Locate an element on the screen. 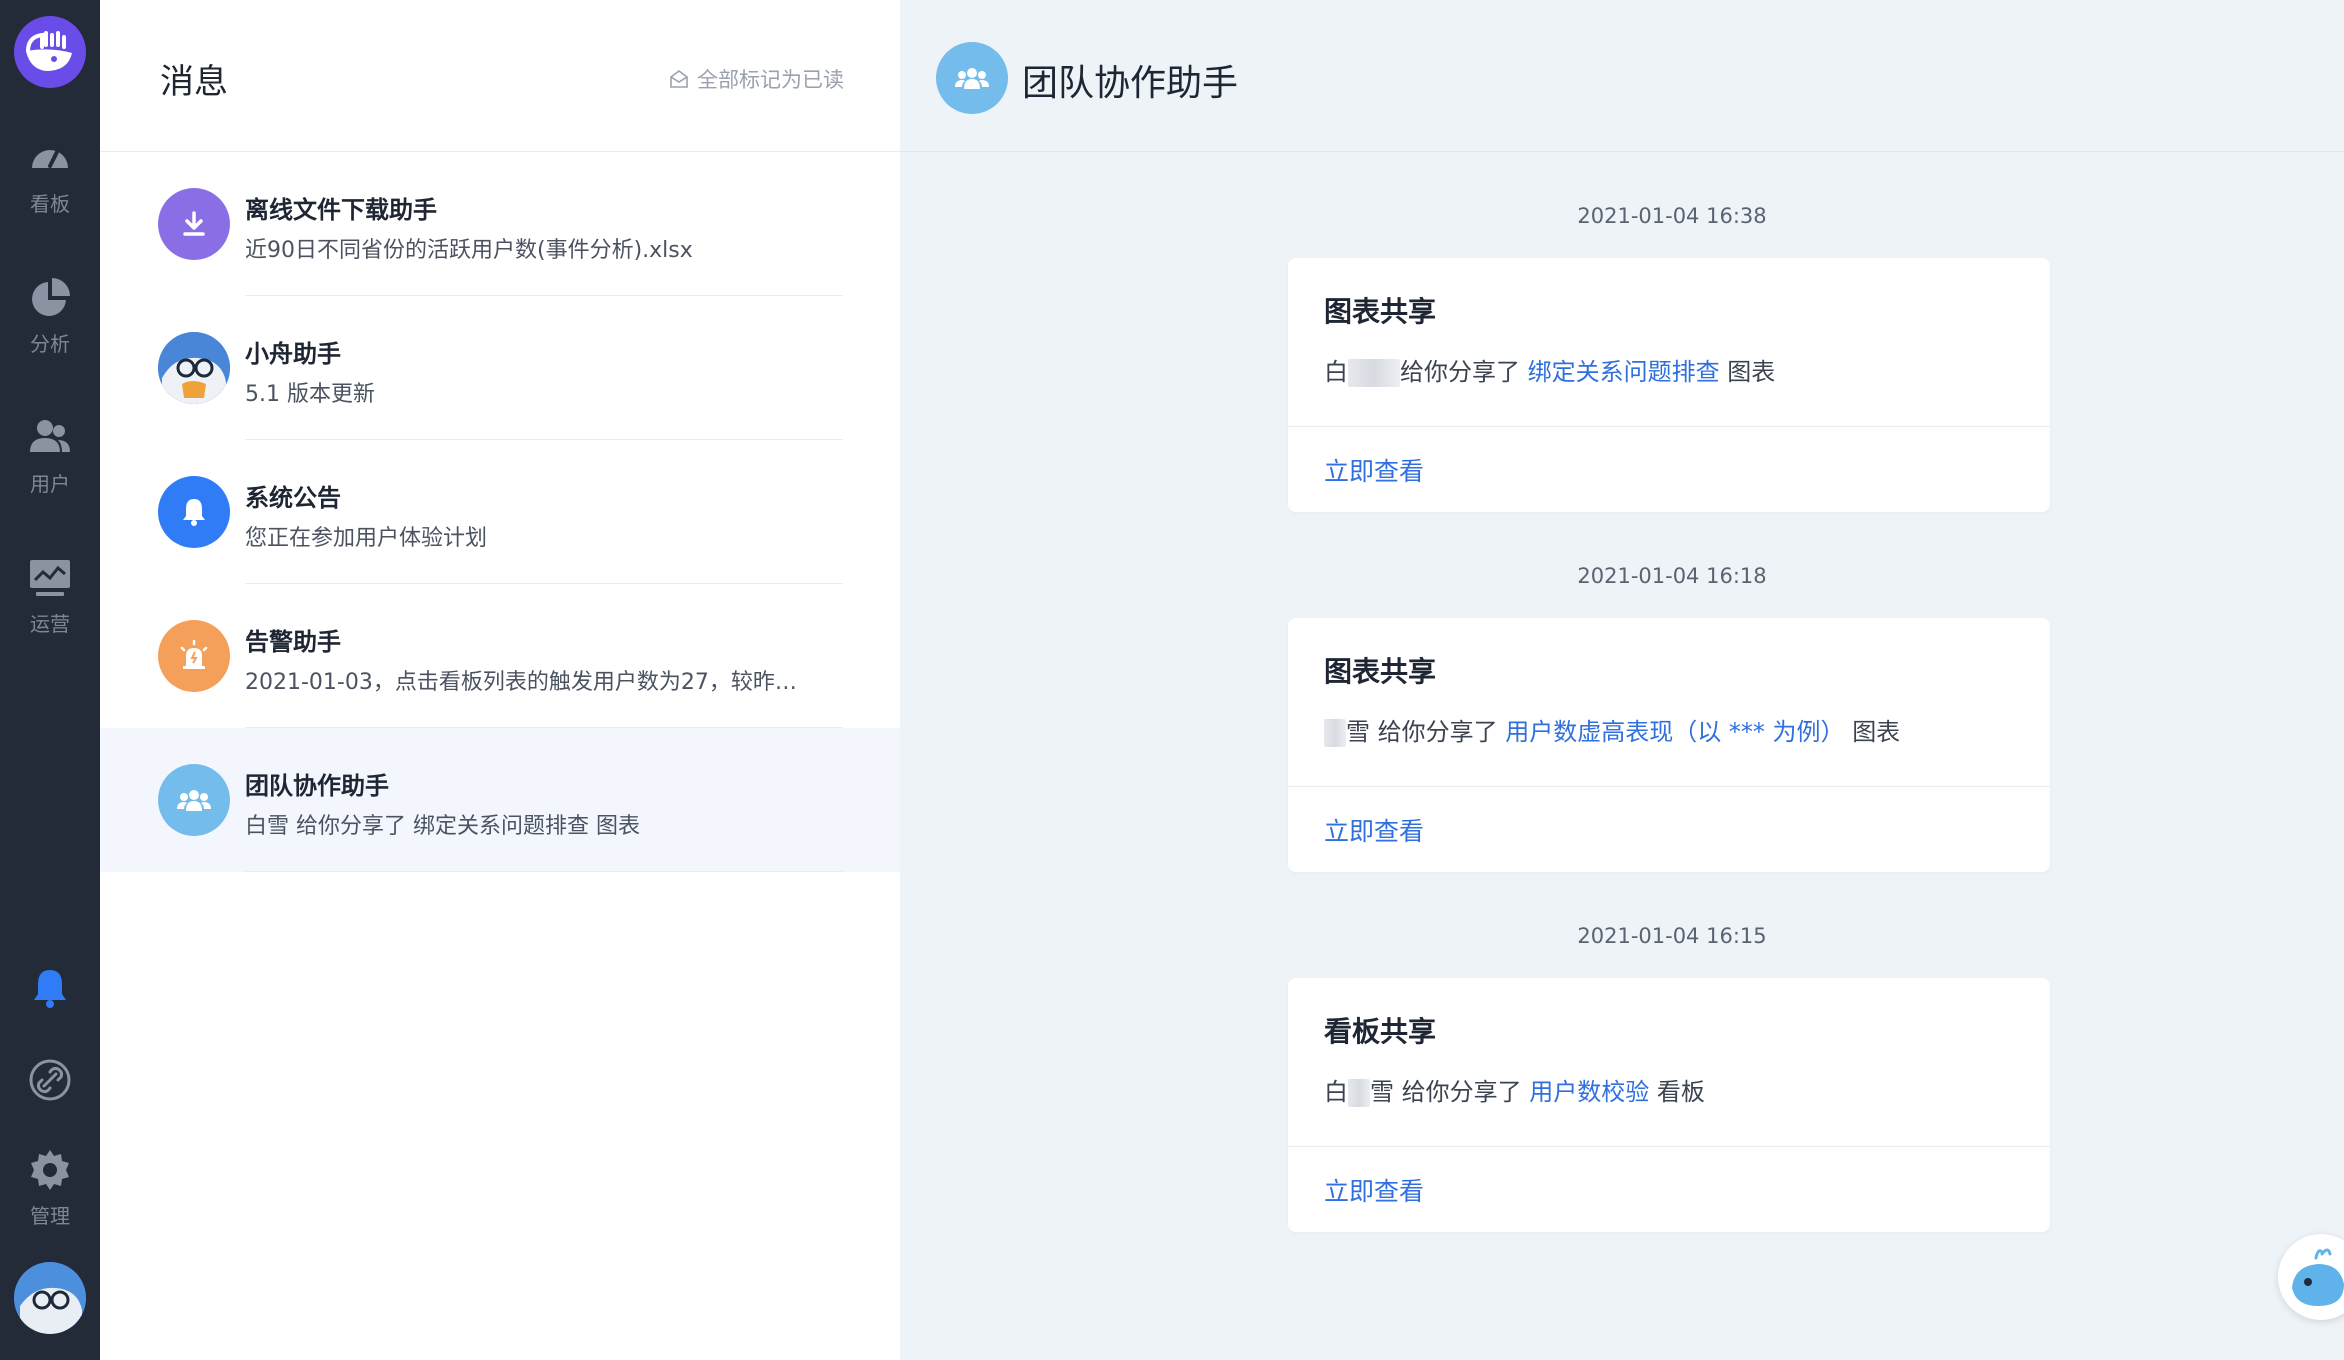  share-text: 给你分享了 is located at coordinates (1460, 372).